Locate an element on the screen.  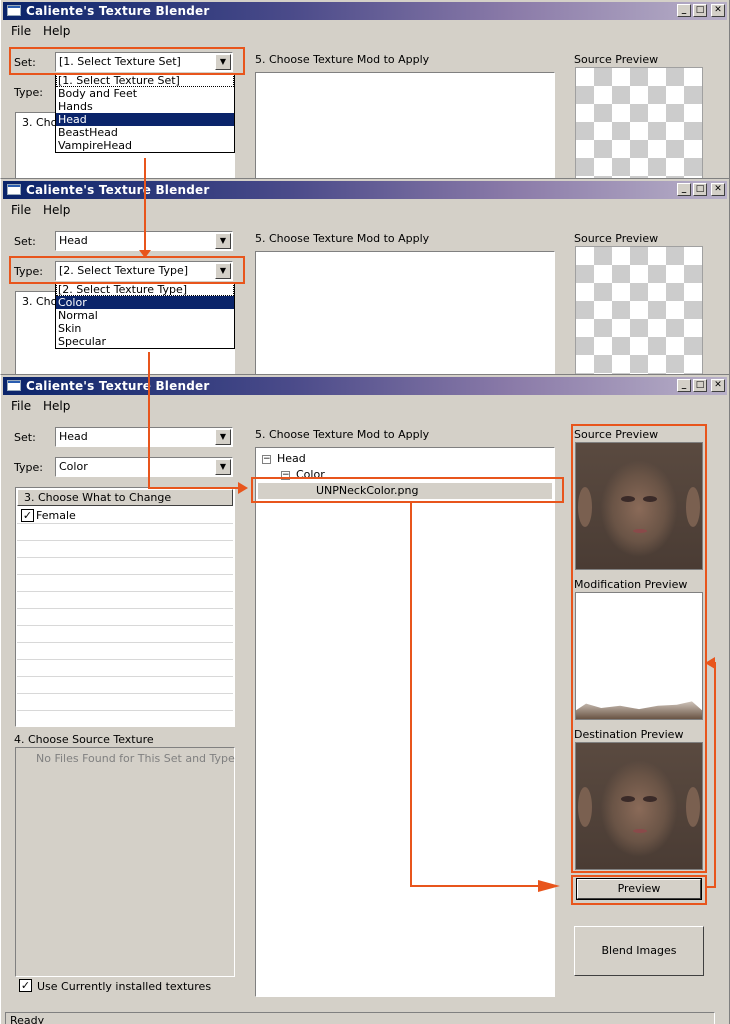
tree-node-file: UNPNeckColor.png is located at coordinates (367, 490).